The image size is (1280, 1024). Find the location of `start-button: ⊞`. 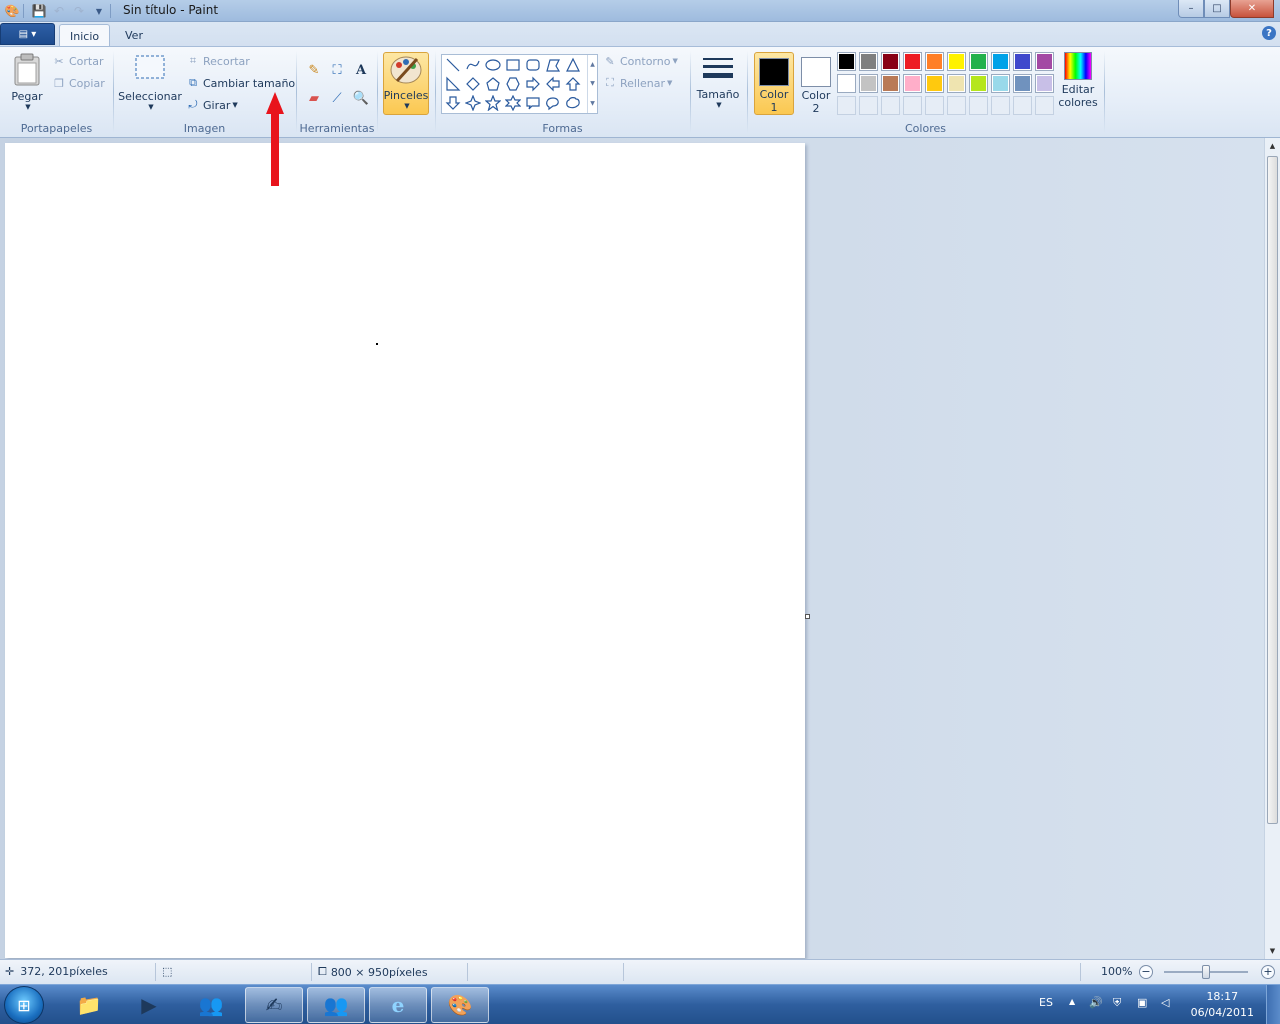

start-button: ⊞ is located at coordinates (24, 1005).